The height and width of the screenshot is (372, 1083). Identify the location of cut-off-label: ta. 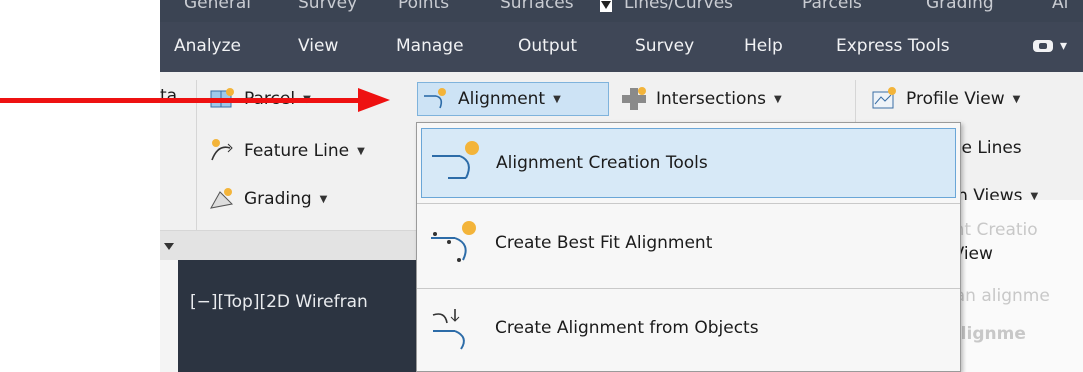
(169, 96).